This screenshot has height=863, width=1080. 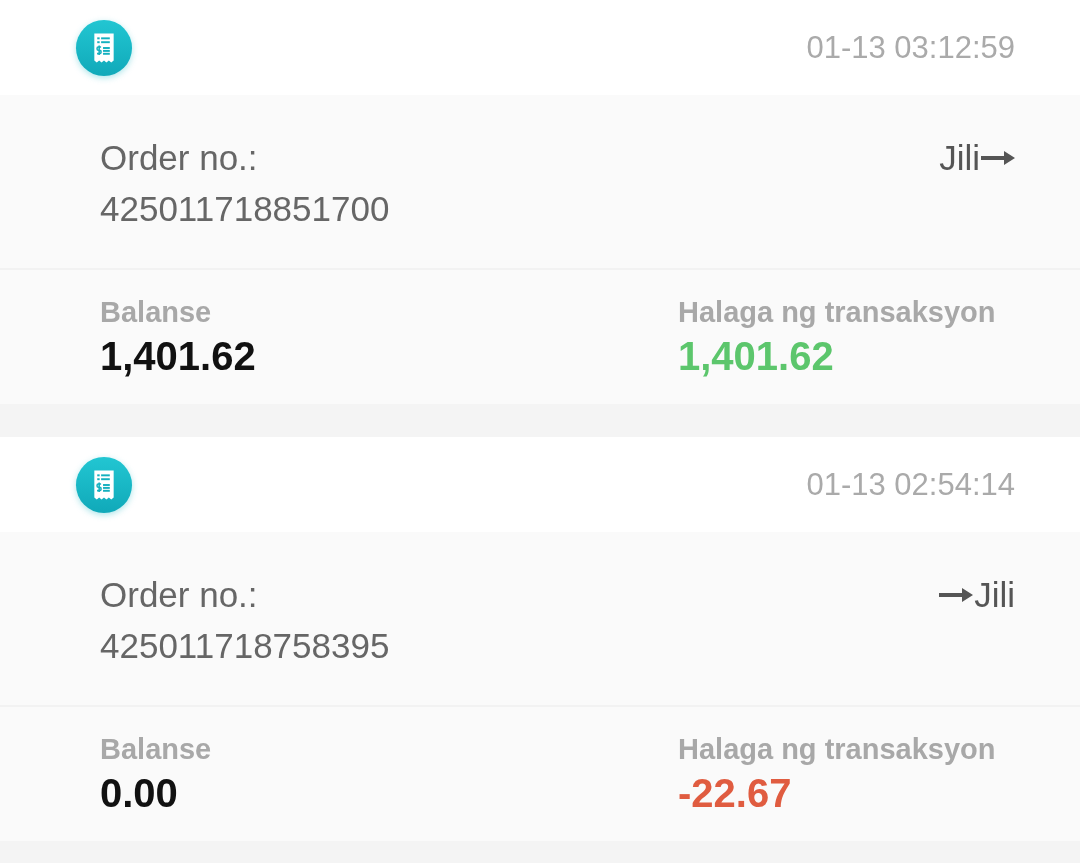 I want to click on timestamp: 01-13 03:12:59, so click(x=910, y=47).